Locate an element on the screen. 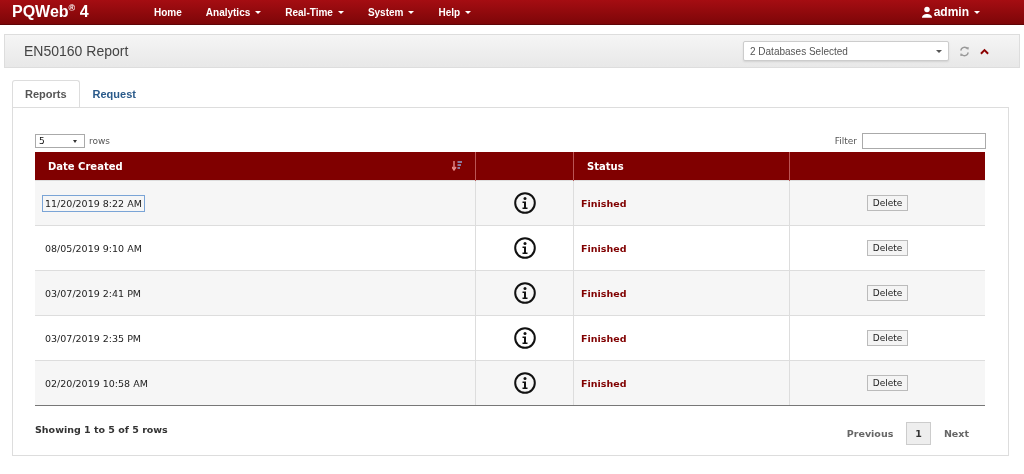 The width and height of the screenshot is (1024, 474). user-menu: admin is located at coordinates (950, 12).